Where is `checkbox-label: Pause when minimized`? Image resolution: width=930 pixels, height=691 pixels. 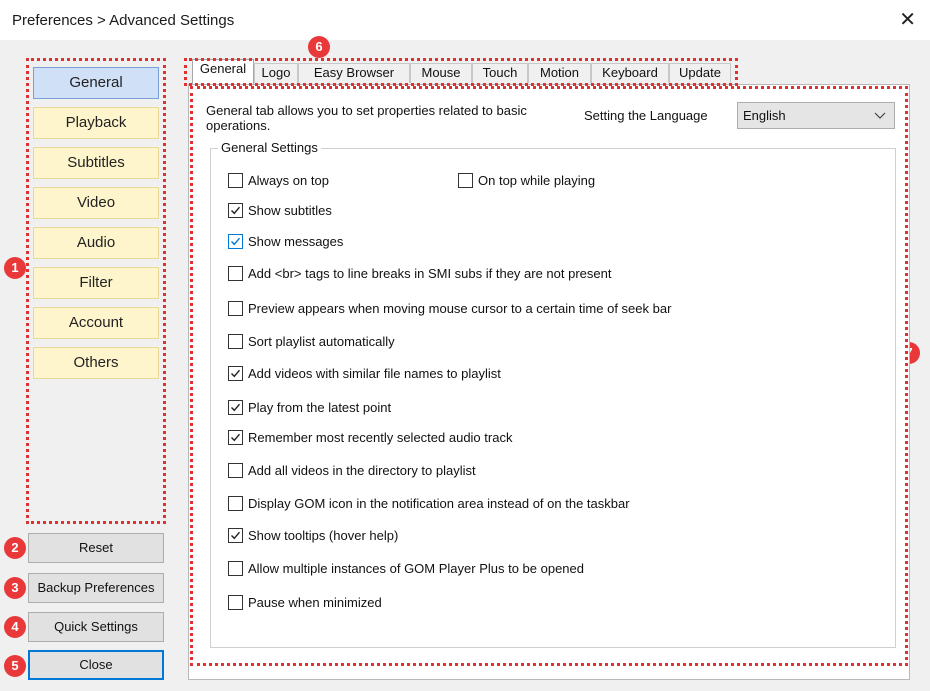
checkbox-label: Pause when minimized is located at coordinates (315, 602).